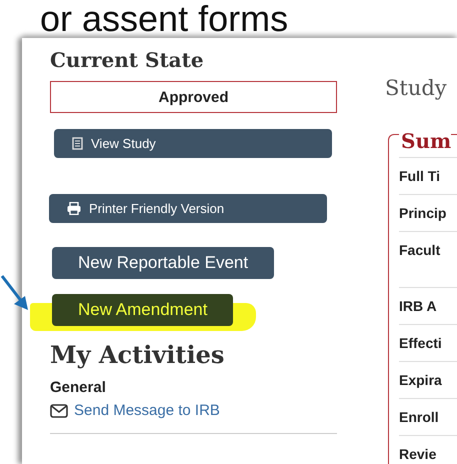 This screenshot has height=464, width=457. I want to click on action-button: View Study, so click(193, 143).